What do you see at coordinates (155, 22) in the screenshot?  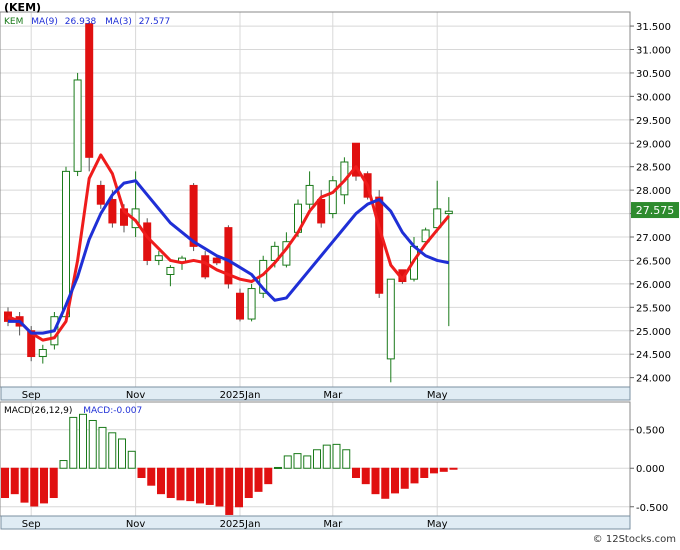 I see `legend-ma3-value: 27.577` at bounding box center [155, 22].